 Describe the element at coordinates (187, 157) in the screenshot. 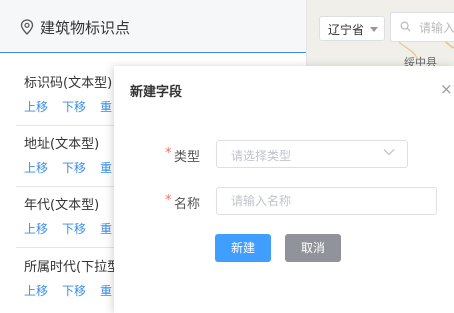

I see `type-label: 类型` at that location.